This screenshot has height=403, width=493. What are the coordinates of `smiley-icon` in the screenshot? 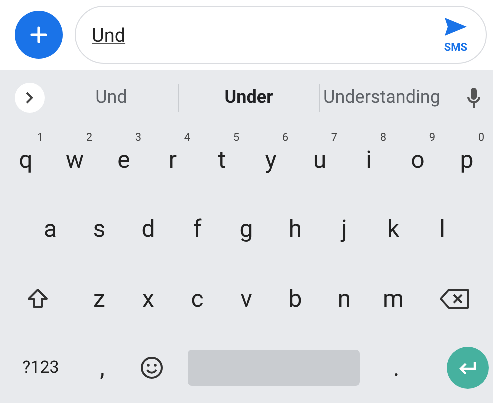 It's located at (152, 368).